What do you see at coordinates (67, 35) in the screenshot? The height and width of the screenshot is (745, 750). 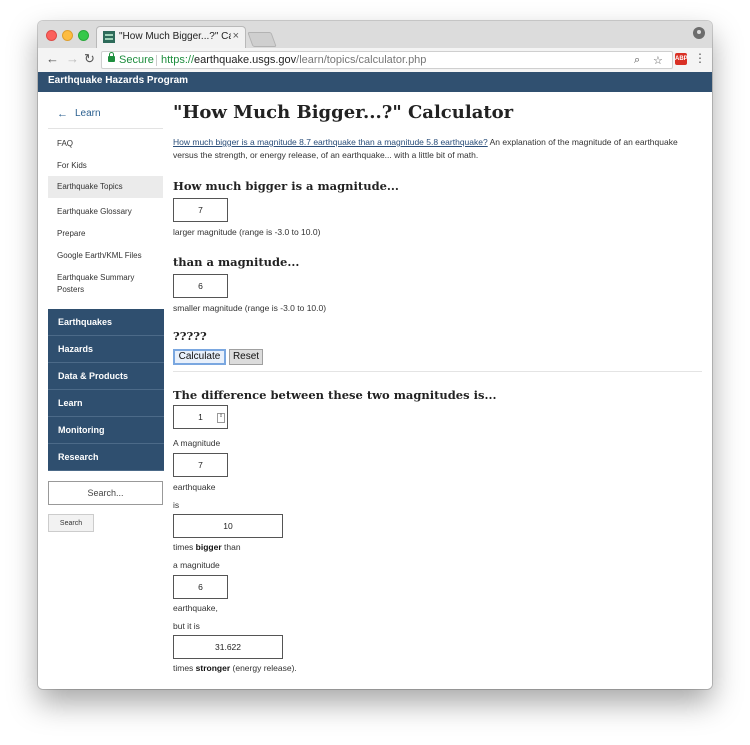 I see `minimize-window-button` at bounding box center [67, 35].